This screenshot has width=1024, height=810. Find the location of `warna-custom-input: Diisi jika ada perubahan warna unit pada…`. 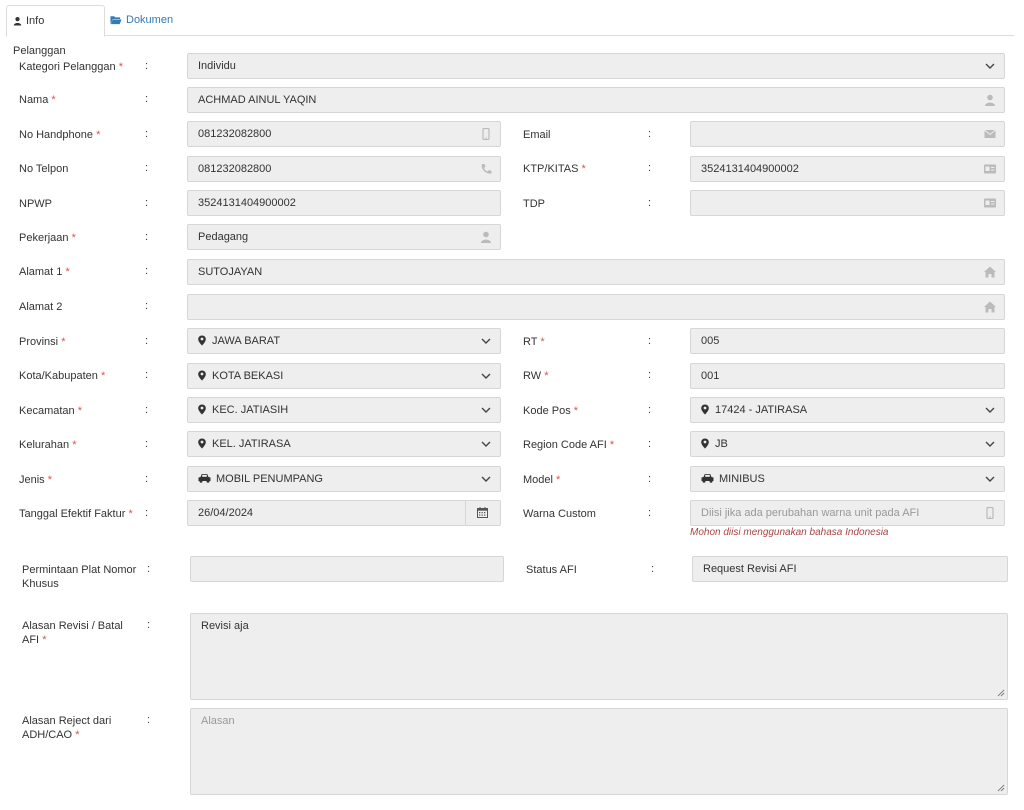

warna-custom-input: Diisi jika ada perubahan warna unit pada… is located at coordinates (847, 513).